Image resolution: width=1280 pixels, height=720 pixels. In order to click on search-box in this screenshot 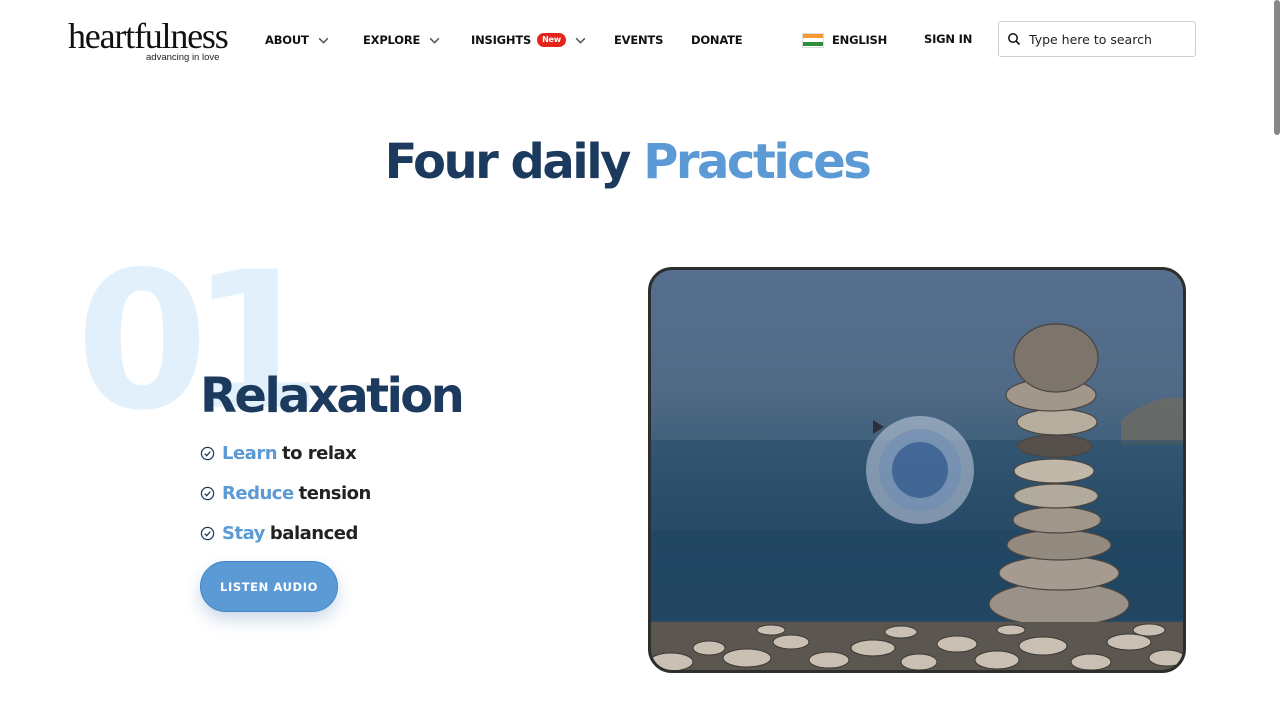, I will do `click(1097, 39)`.